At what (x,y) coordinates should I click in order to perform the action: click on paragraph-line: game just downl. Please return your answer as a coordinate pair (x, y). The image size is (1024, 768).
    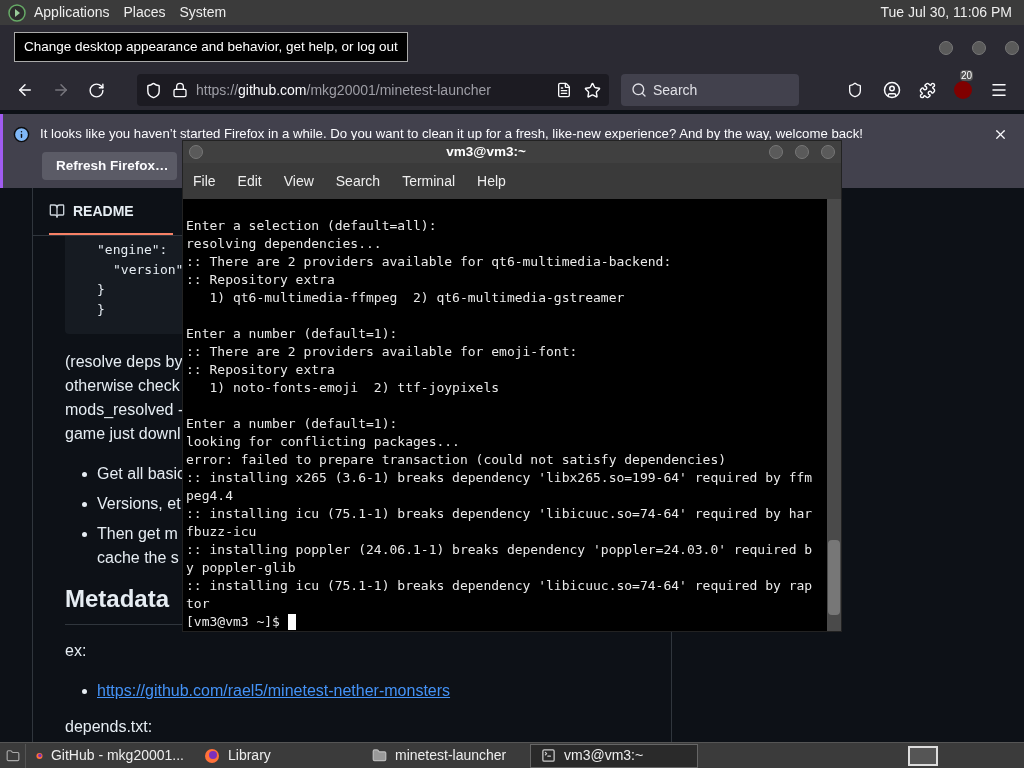
    Looking at the image, I should click on (123, 434).